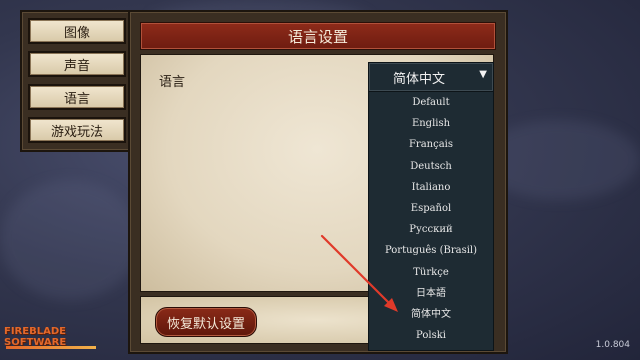 The image size is (640, 360). Describe the element at coordinates (35, 337) in the screenshot. I see `logo-wordmark: FIREBLADE SOFTWARE` at that location.